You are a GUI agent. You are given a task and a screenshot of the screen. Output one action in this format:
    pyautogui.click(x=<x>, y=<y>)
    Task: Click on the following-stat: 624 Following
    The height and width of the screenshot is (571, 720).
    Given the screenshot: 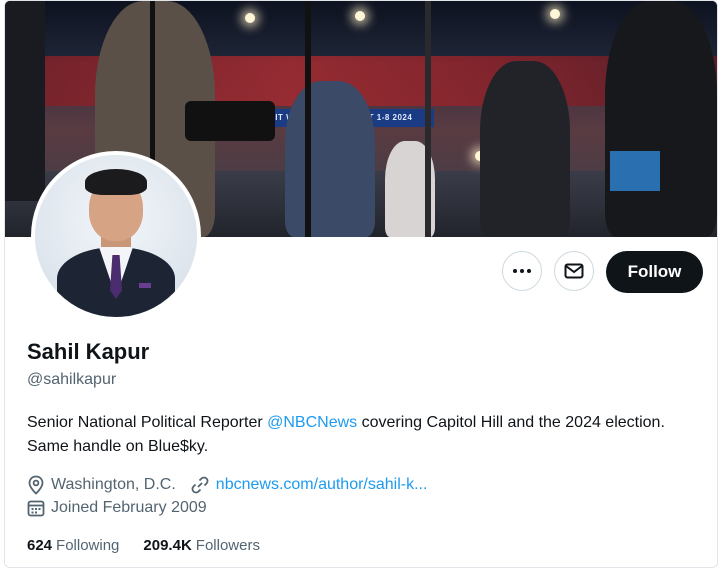 What is the action you would take?
    pyautogui.click(x=73, y=545)
    